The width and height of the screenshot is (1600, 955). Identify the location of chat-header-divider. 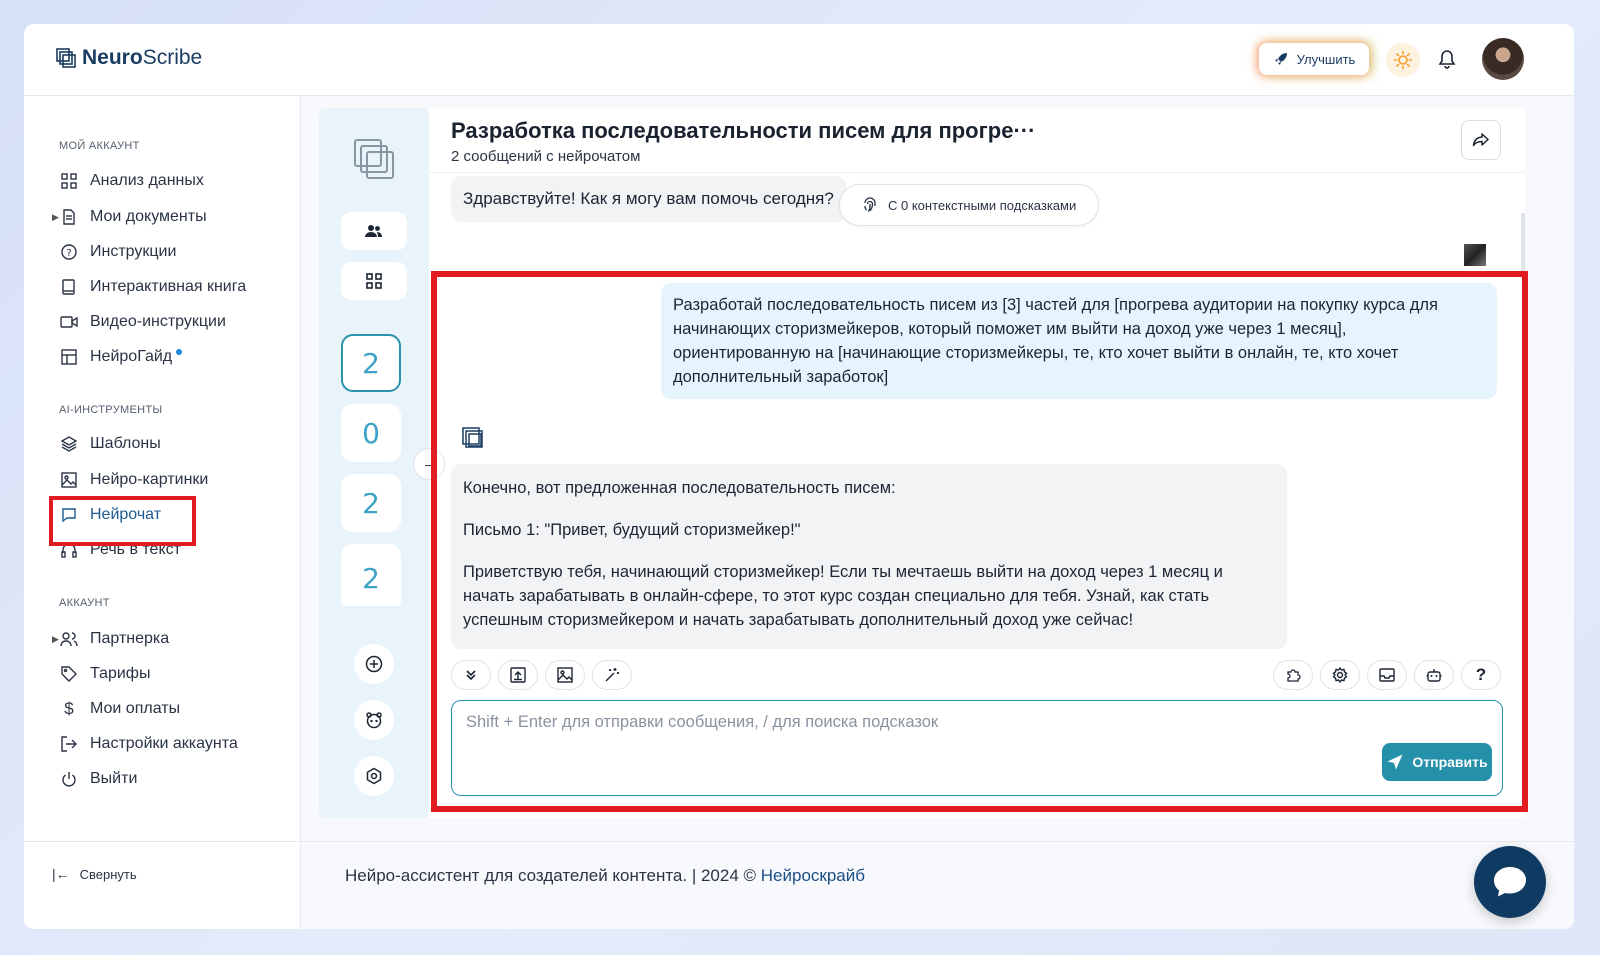
(977, 172).